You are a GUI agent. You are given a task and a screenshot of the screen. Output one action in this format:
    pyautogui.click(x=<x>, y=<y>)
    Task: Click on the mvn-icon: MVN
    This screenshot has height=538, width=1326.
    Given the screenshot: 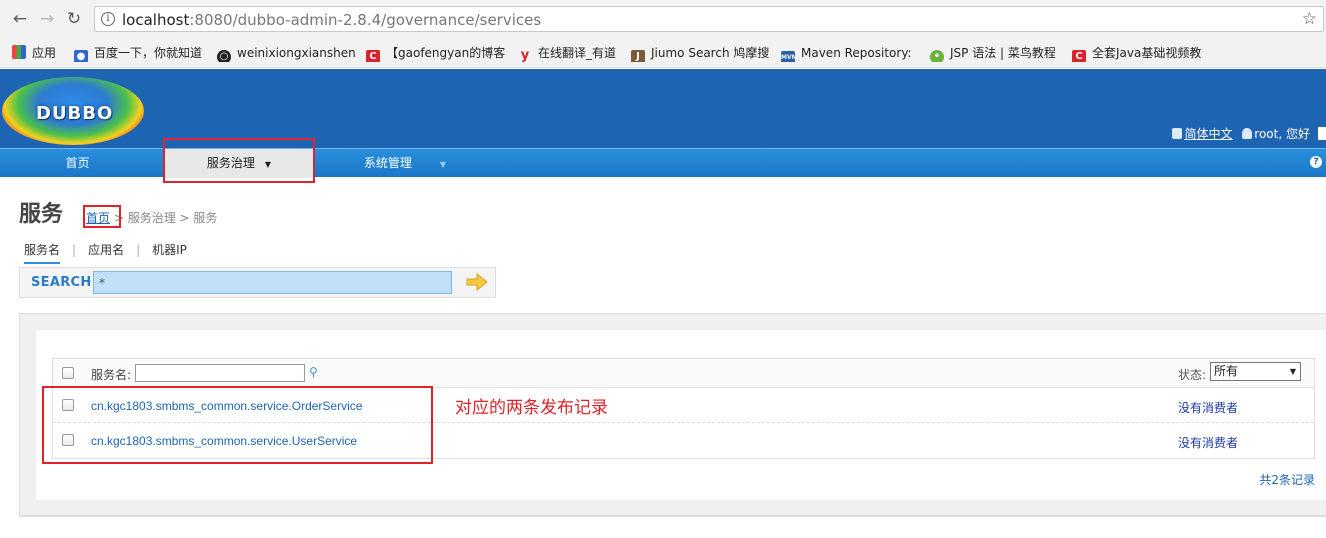 What is the action you would take?
    pyautogui.click(x=789, y=56)
    